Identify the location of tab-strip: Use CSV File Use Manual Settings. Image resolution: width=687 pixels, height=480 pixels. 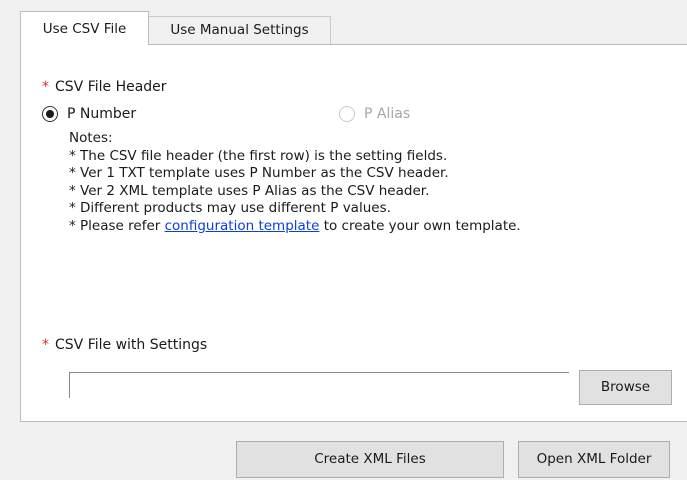
(343, 22).